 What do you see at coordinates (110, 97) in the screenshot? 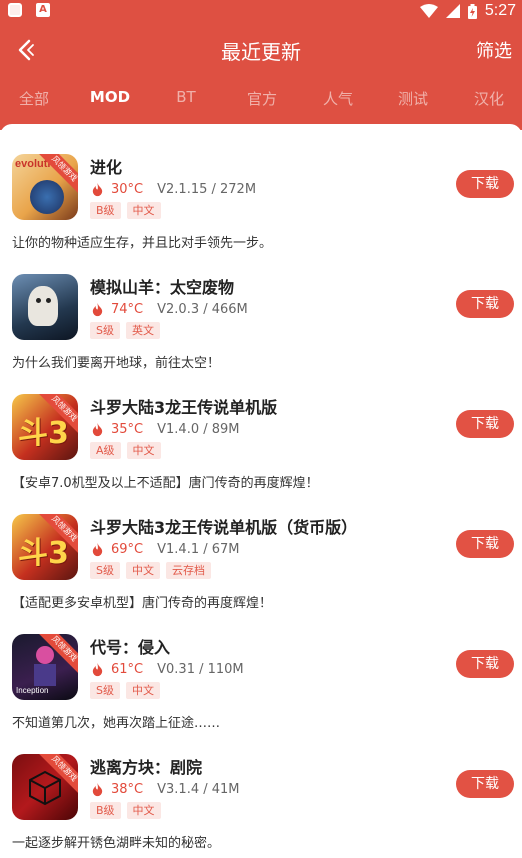
I see `tab-mod: MOD` at bounding box center [110, 97].